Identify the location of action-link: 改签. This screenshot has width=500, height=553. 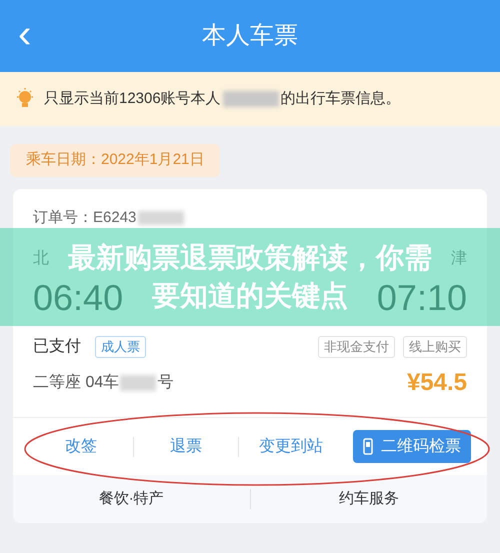
(81, 446).